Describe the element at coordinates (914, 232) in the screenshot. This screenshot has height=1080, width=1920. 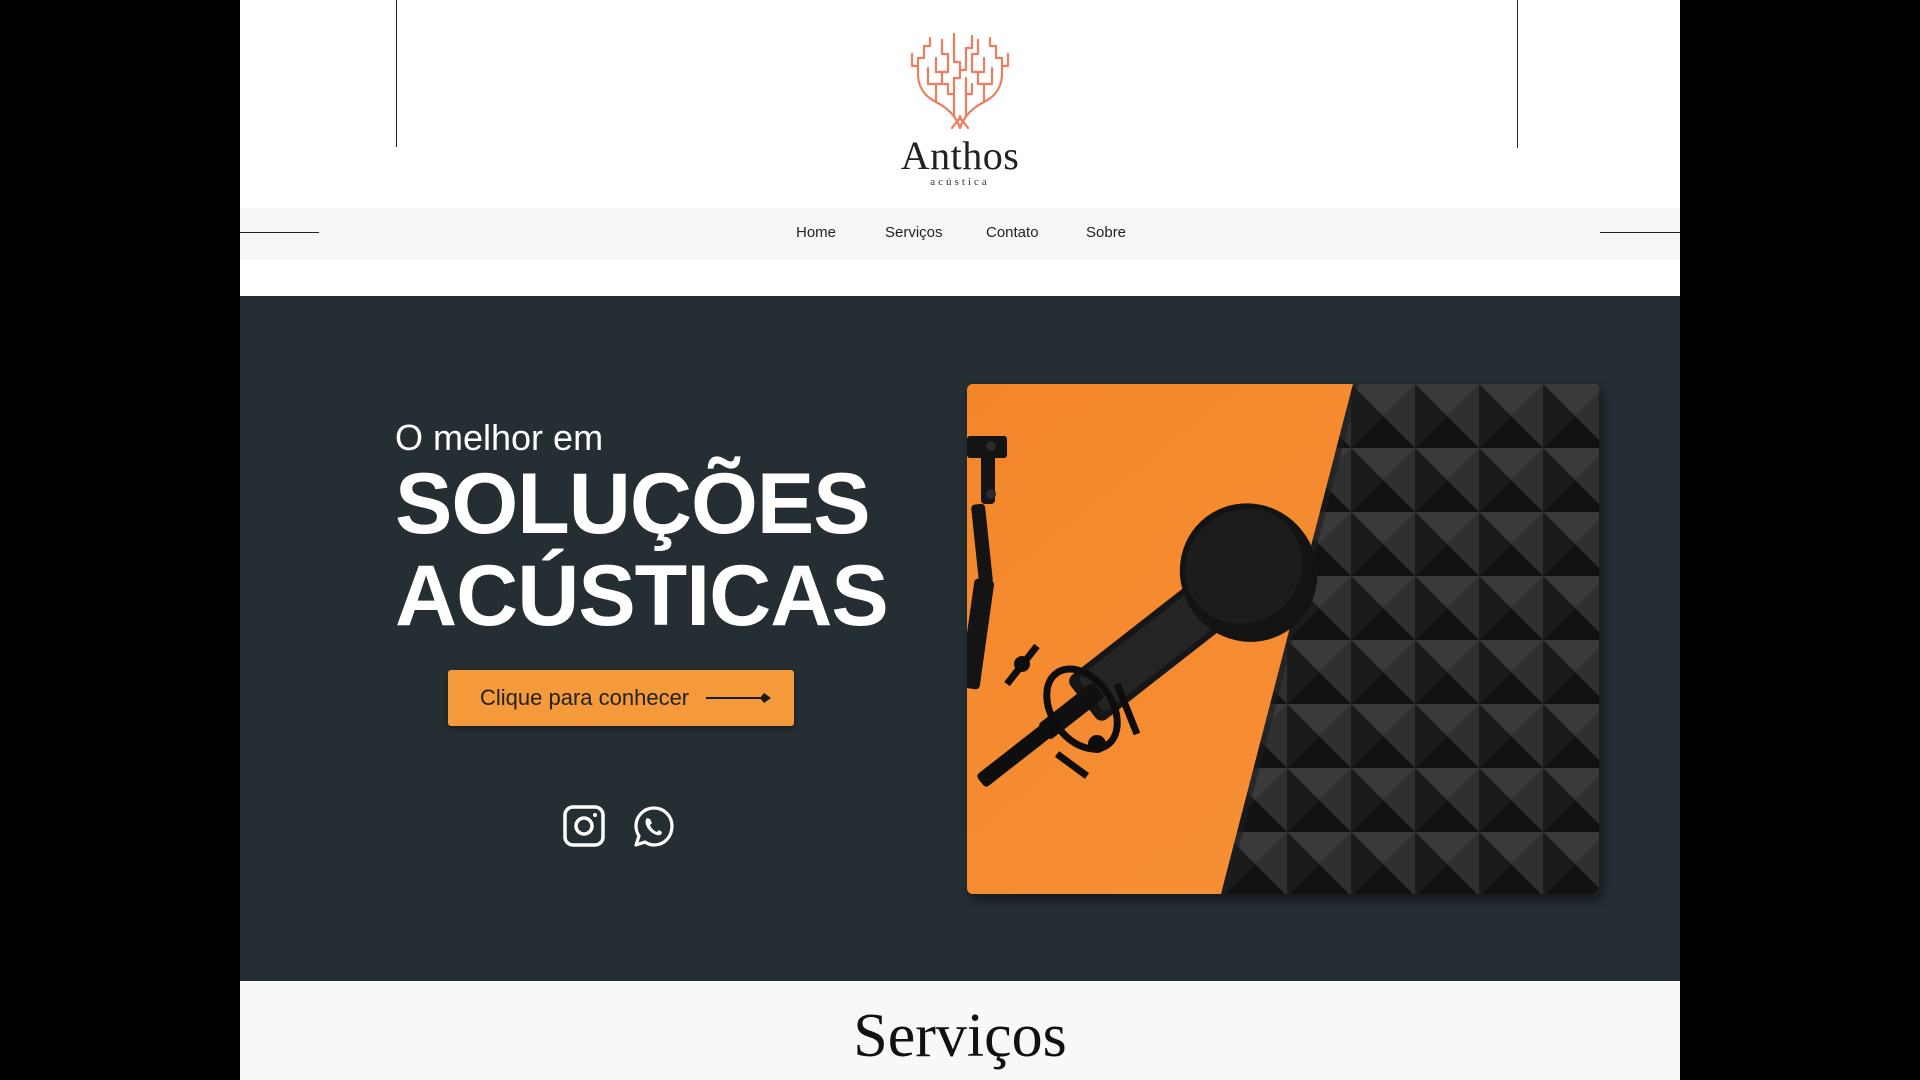
I see `nav-item-servicos: Serviços` at that location.